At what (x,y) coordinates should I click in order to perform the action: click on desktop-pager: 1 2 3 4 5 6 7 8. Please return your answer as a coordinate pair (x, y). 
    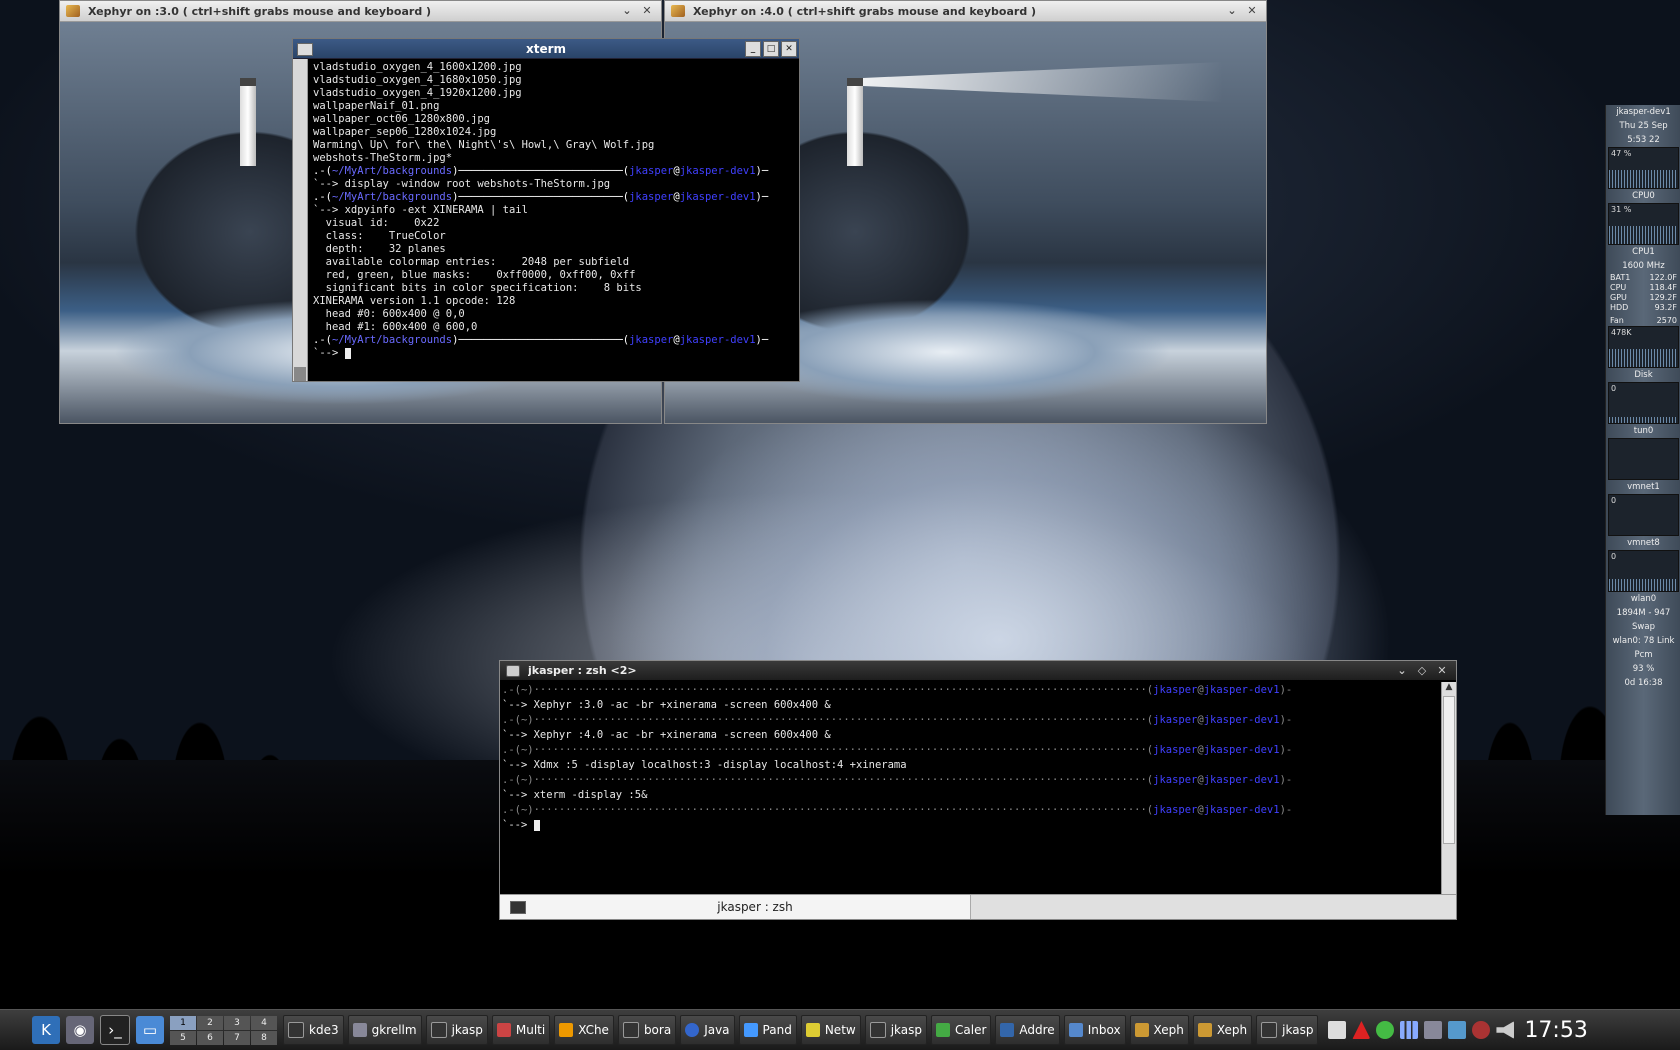
    Looking at the image, I should click on (223, 1030).